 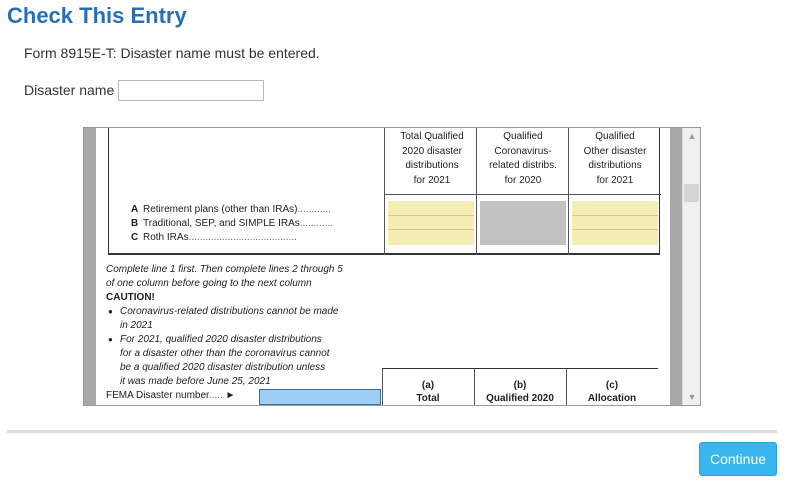 What do you see at coordinates (523, 223) in the screenshot?
I see `coronavirus-disabled-cells` at bounding box center [523, 223].